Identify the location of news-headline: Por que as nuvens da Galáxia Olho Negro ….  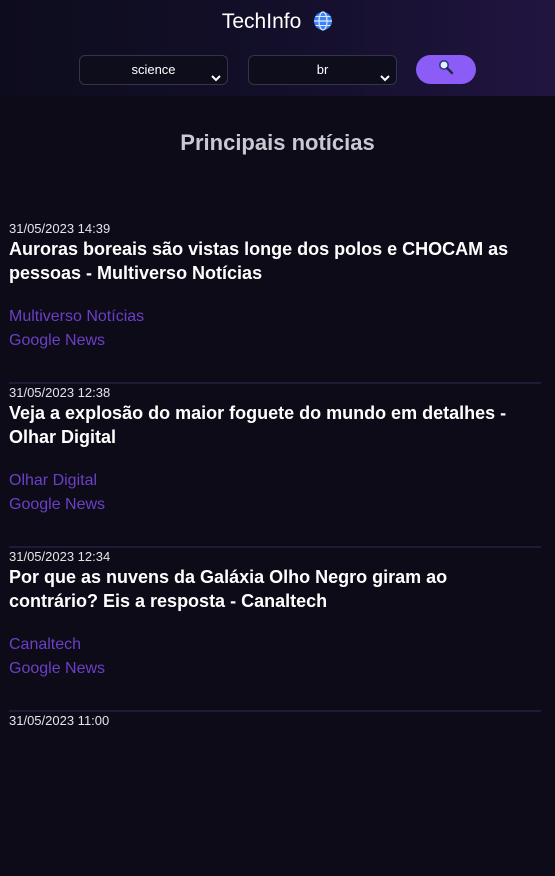
(228, 589).